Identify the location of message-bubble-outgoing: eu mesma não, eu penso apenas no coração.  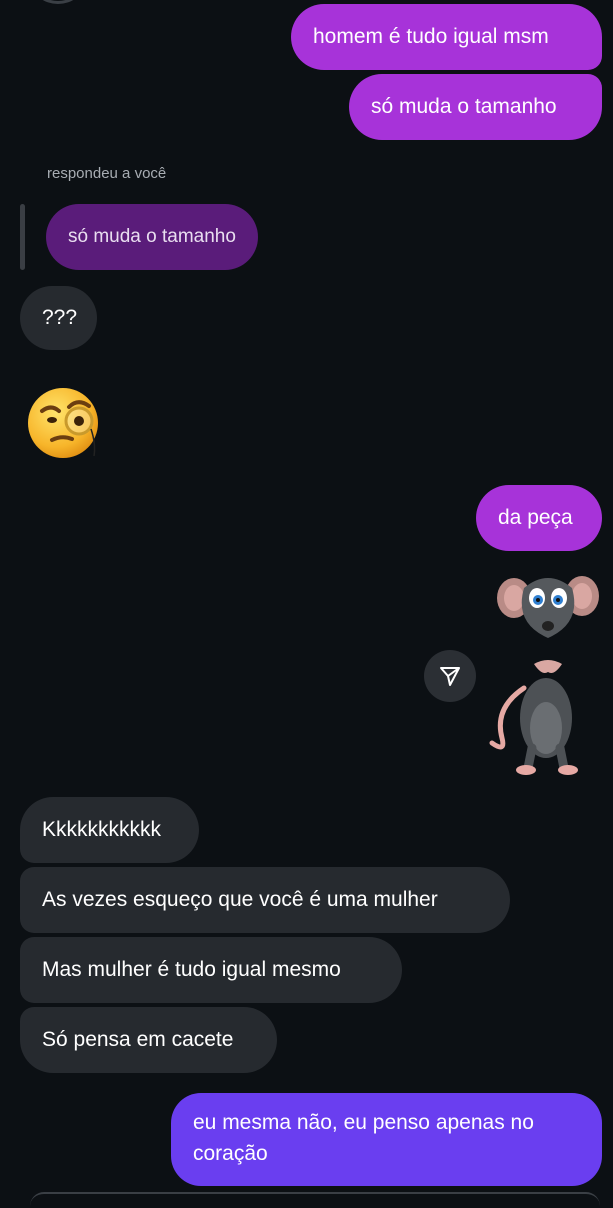
(386, 1139).